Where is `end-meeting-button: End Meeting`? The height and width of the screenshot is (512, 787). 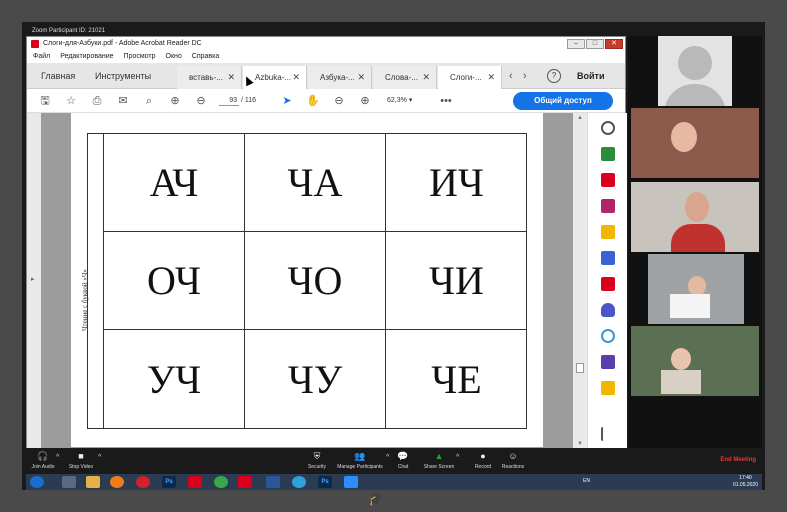 end-meeting-button: End Meeting is located at coordinates (738, 460).